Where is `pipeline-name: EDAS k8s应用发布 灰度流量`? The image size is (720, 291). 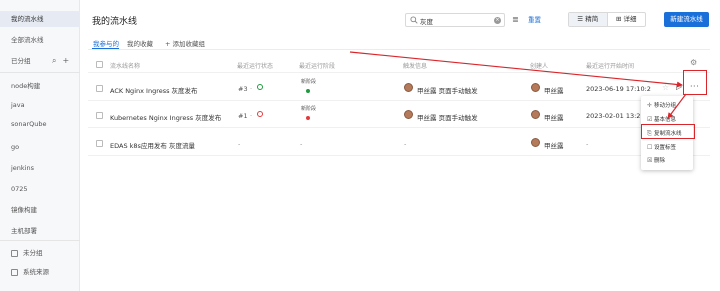 pipeline-name: EDAS k8s应用发布 灰度流量 is located at coordinates (152, 145).